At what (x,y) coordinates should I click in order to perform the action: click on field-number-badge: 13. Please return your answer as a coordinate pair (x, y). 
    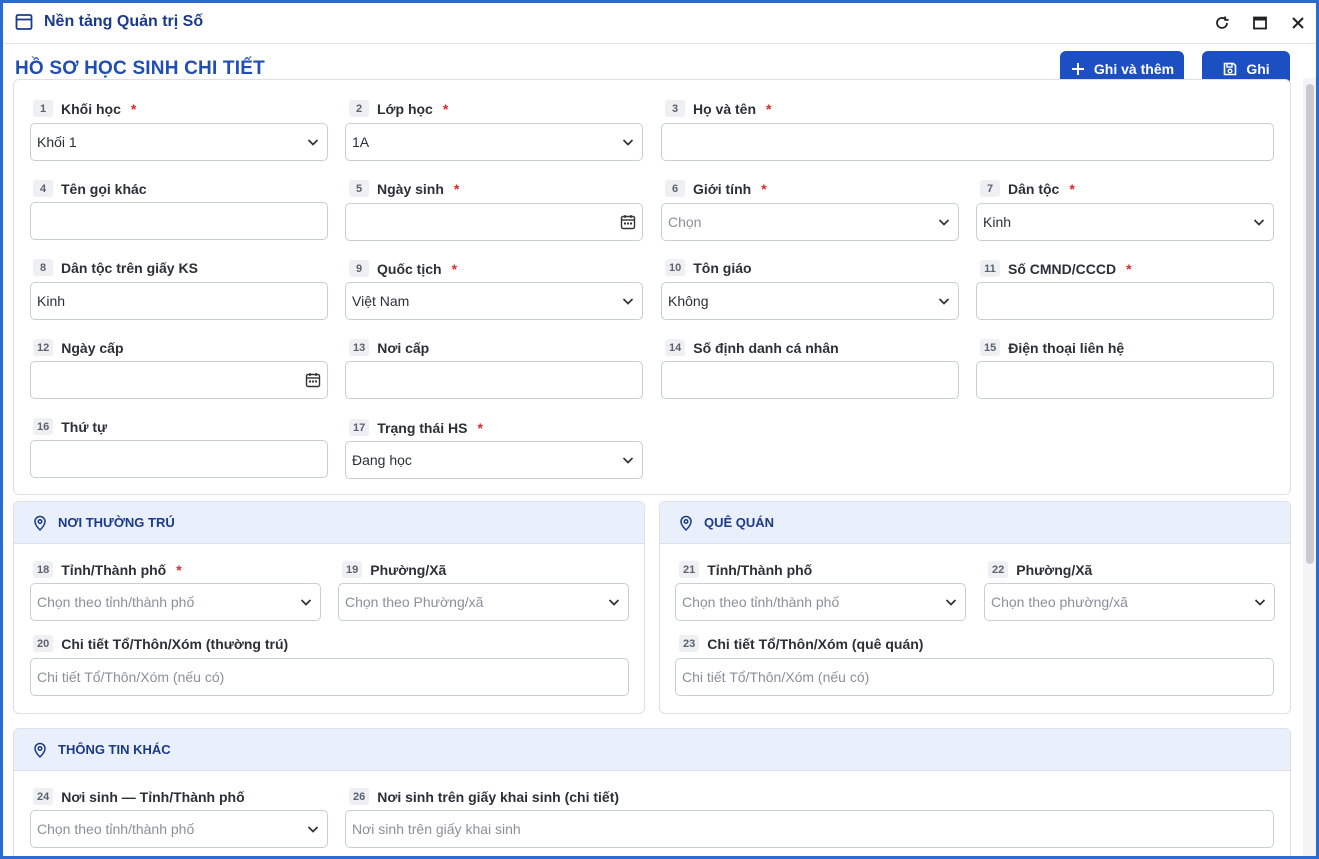
    Looking at the image, I should click on (359, 347).